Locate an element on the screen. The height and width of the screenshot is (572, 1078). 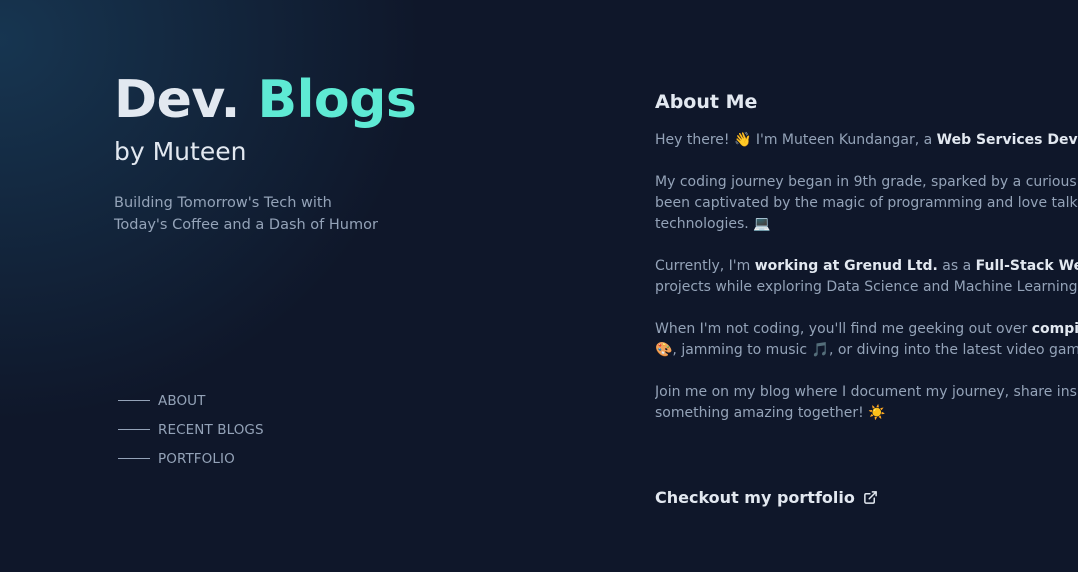
current-role: Full-Stack Web De is located at coordinates (1026, 266).